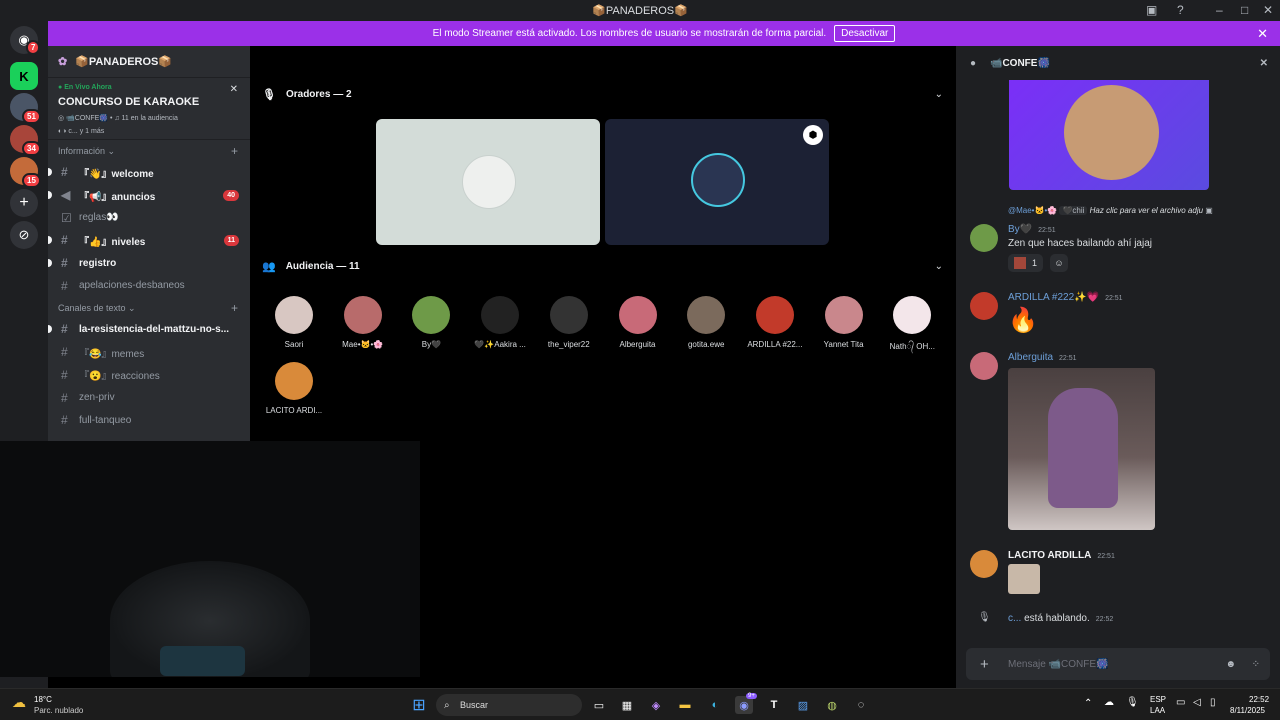  I want to click on search-box: ⌕ Buscar, so click(509, 705).